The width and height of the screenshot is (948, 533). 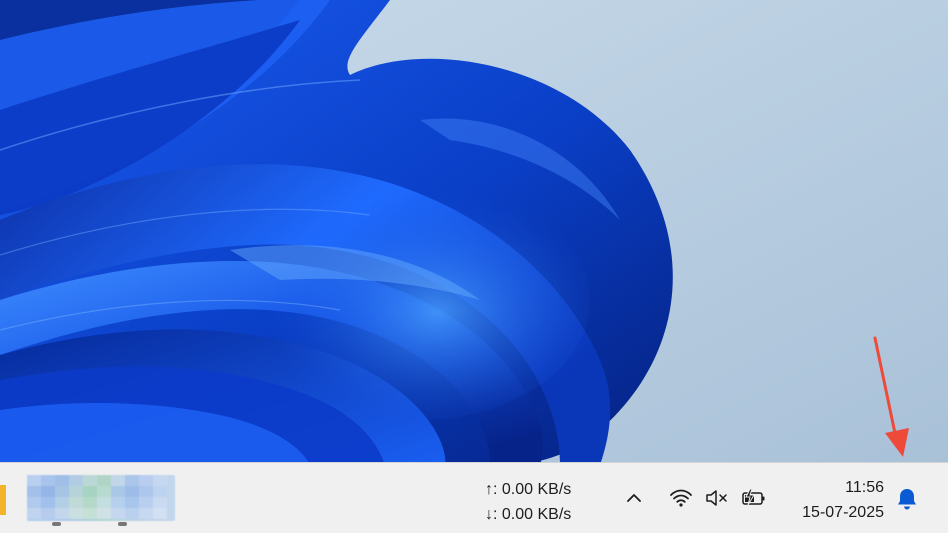 What do you see at coordinates (528, 514) in the screenshot?
I see `download-speed: ↓: 0.00 KB/s` at bounding box center [528, 514].